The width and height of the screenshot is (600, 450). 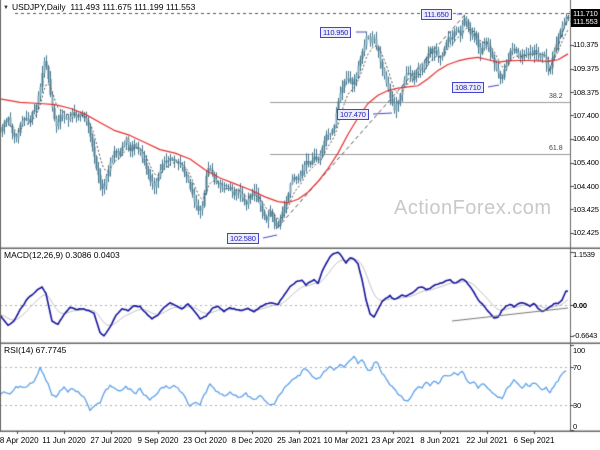 I want to click on x-axis-label-date: 27 Jul 2020, so click(x=111, y=440).